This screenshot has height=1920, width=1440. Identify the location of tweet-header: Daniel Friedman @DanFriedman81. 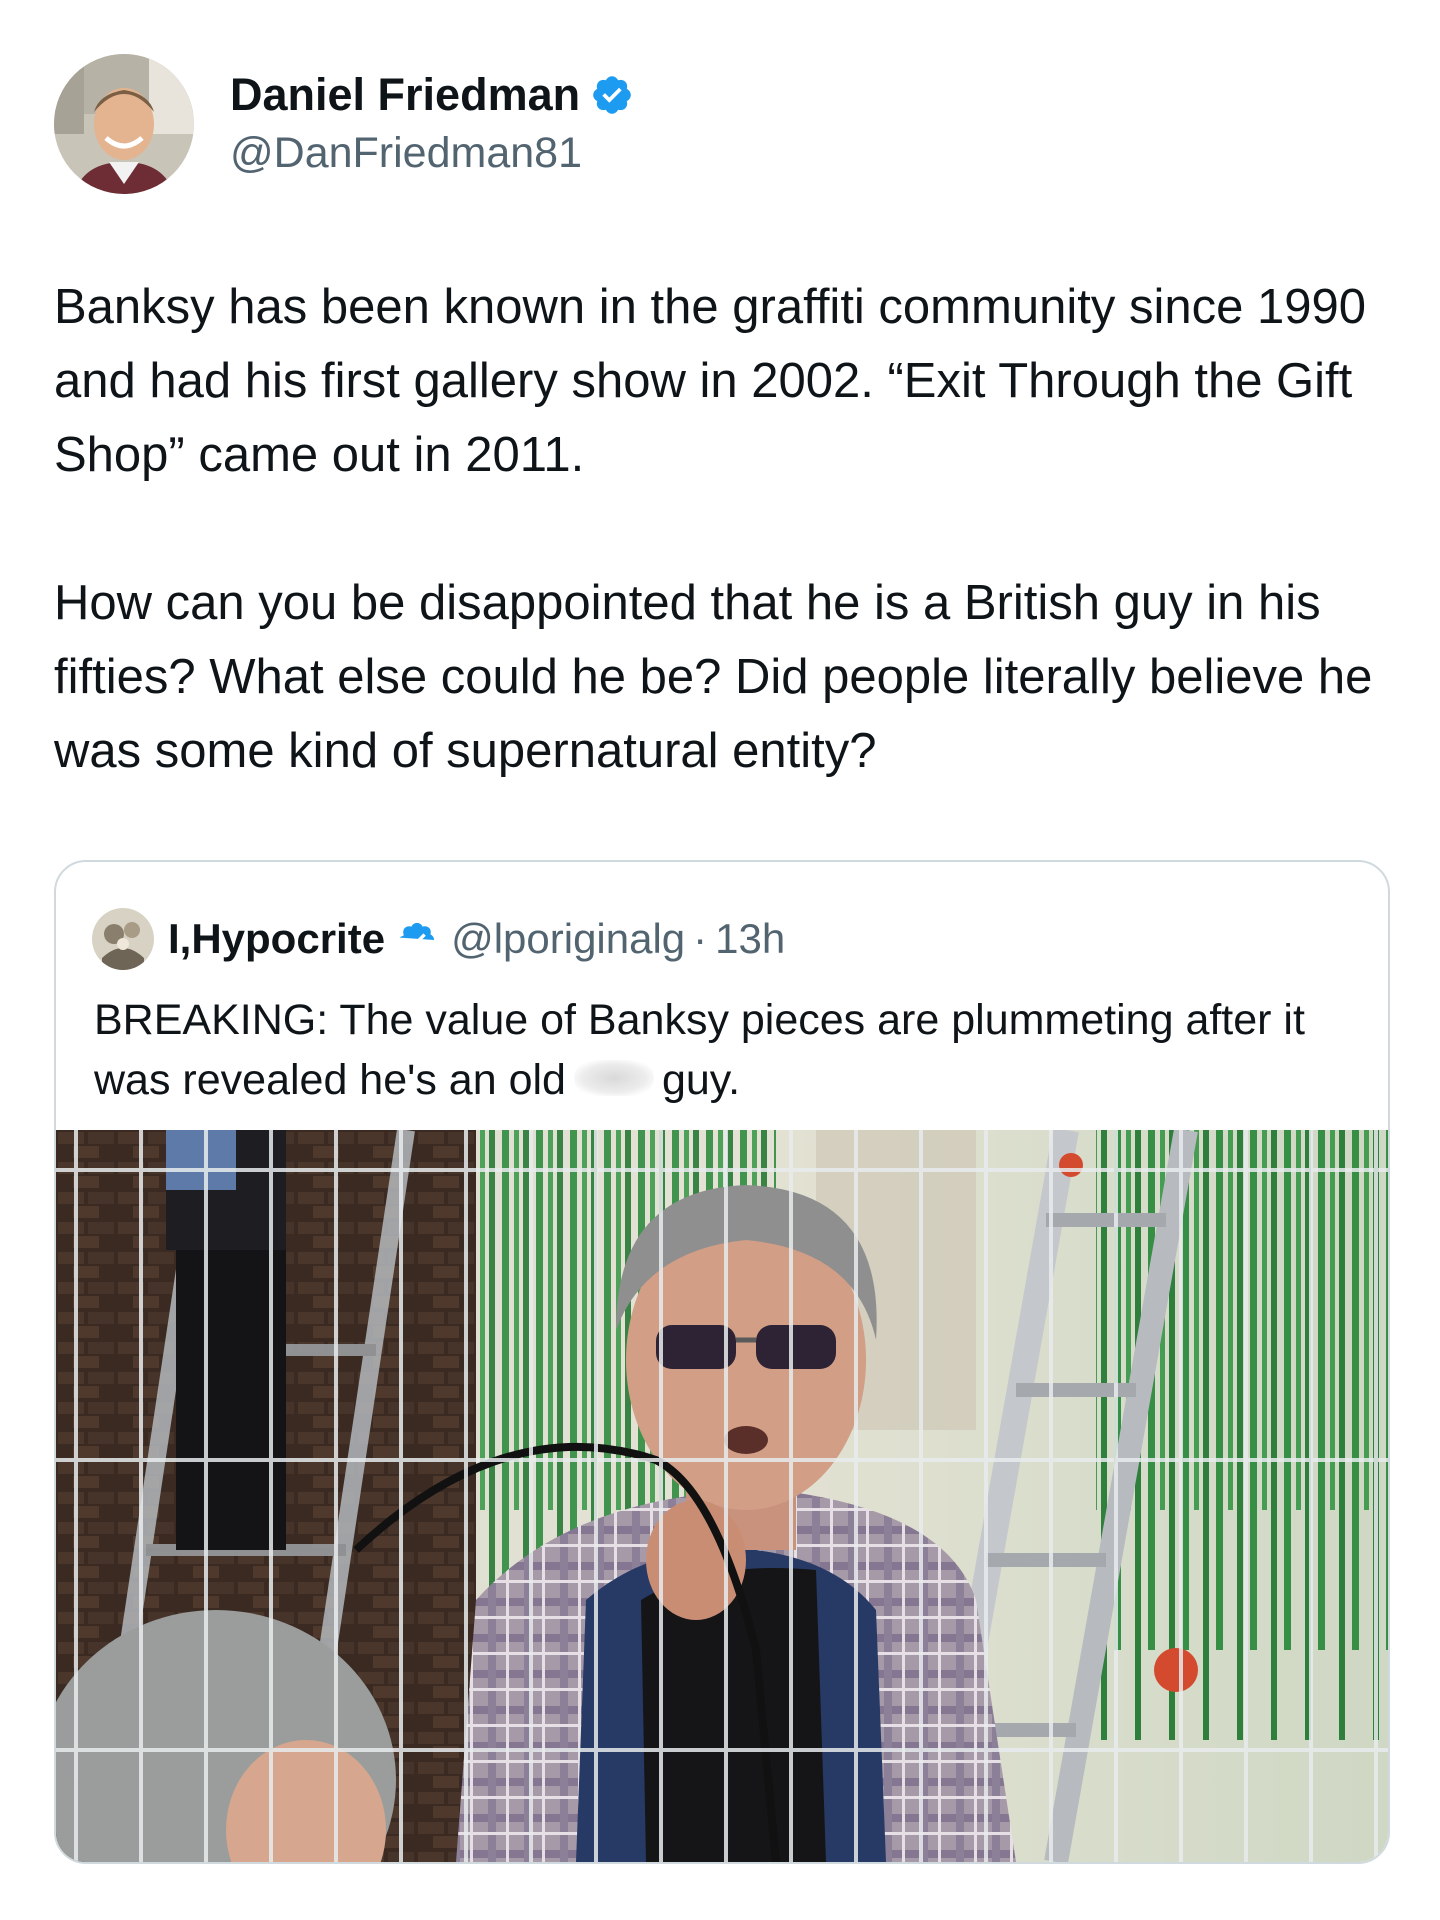
(344, 124).